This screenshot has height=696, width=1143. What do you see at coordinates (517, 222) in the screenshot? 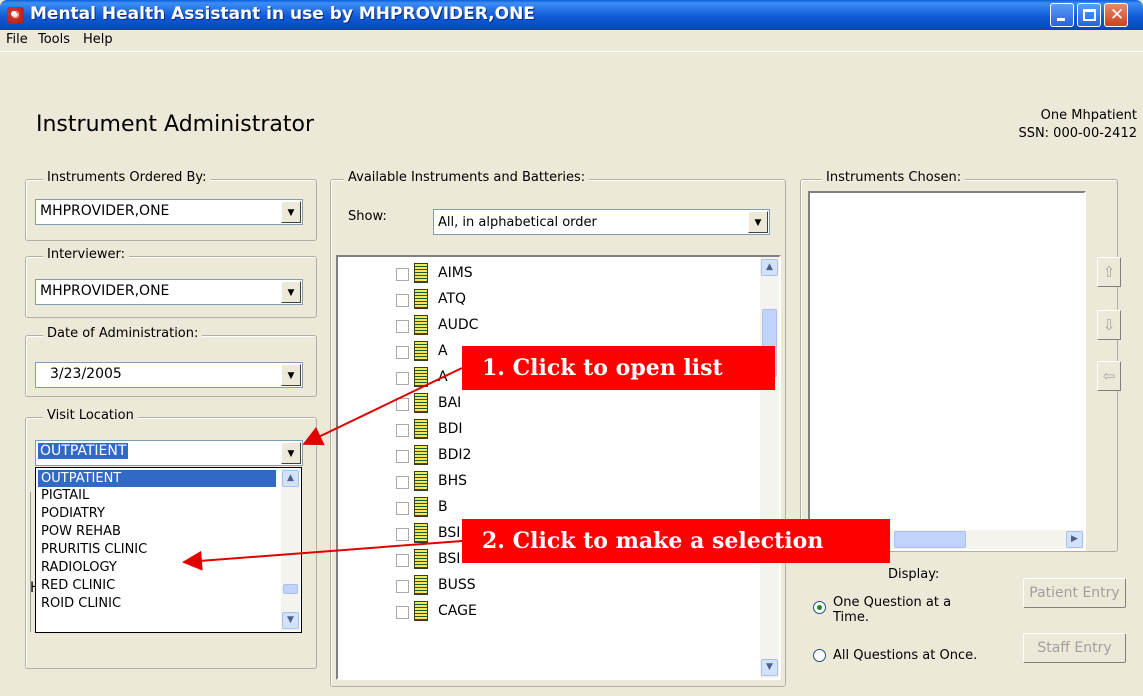
I see `show-filter-value: All, in alphabetical order` at bounding box center [517, 222].